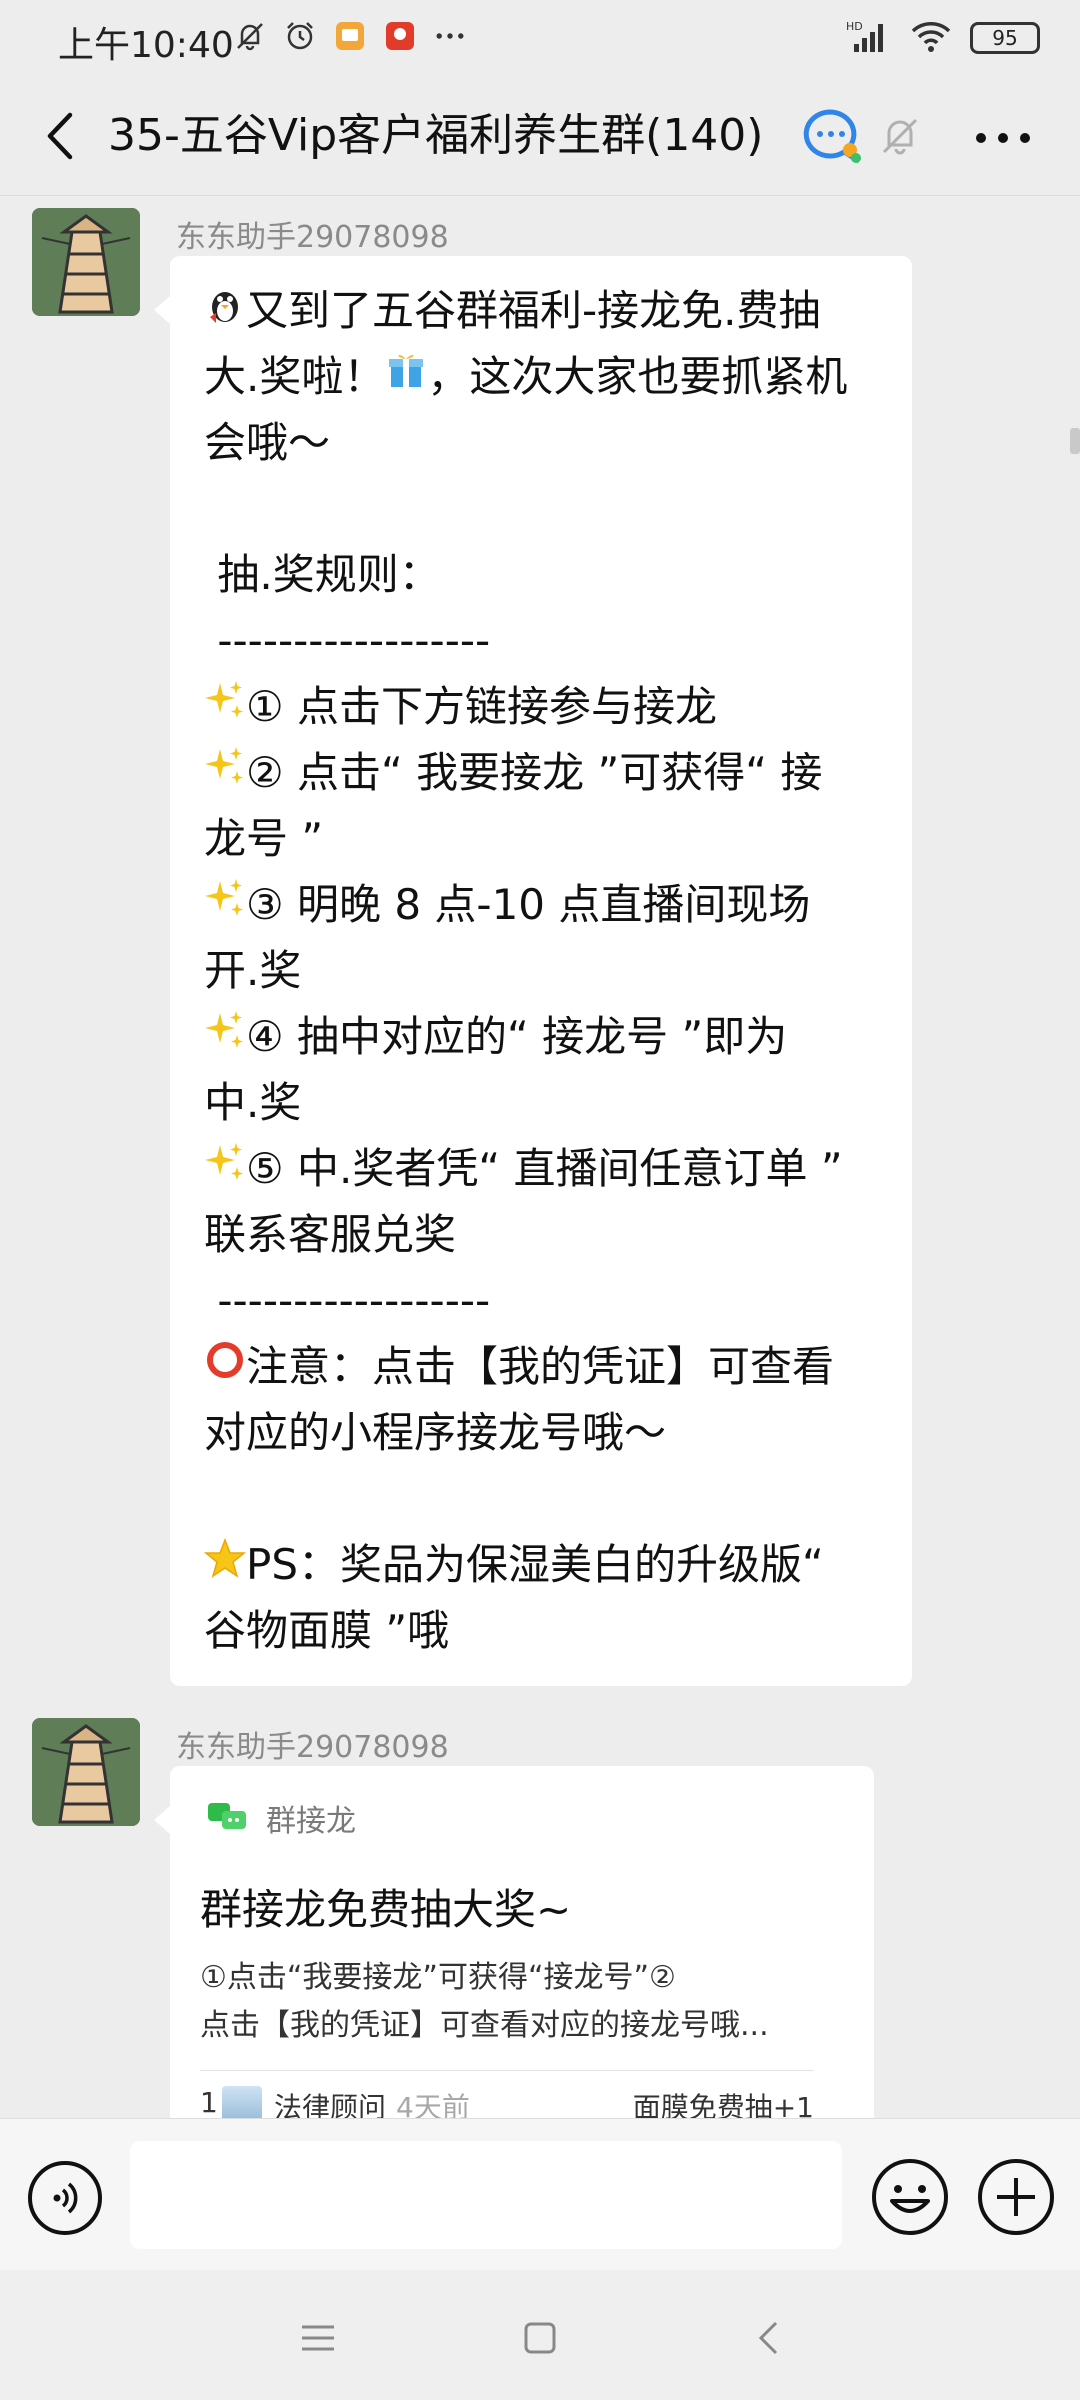 This screenshot has width=1080, height=2400. I want to click on wifi-icon, so click(931, 38).